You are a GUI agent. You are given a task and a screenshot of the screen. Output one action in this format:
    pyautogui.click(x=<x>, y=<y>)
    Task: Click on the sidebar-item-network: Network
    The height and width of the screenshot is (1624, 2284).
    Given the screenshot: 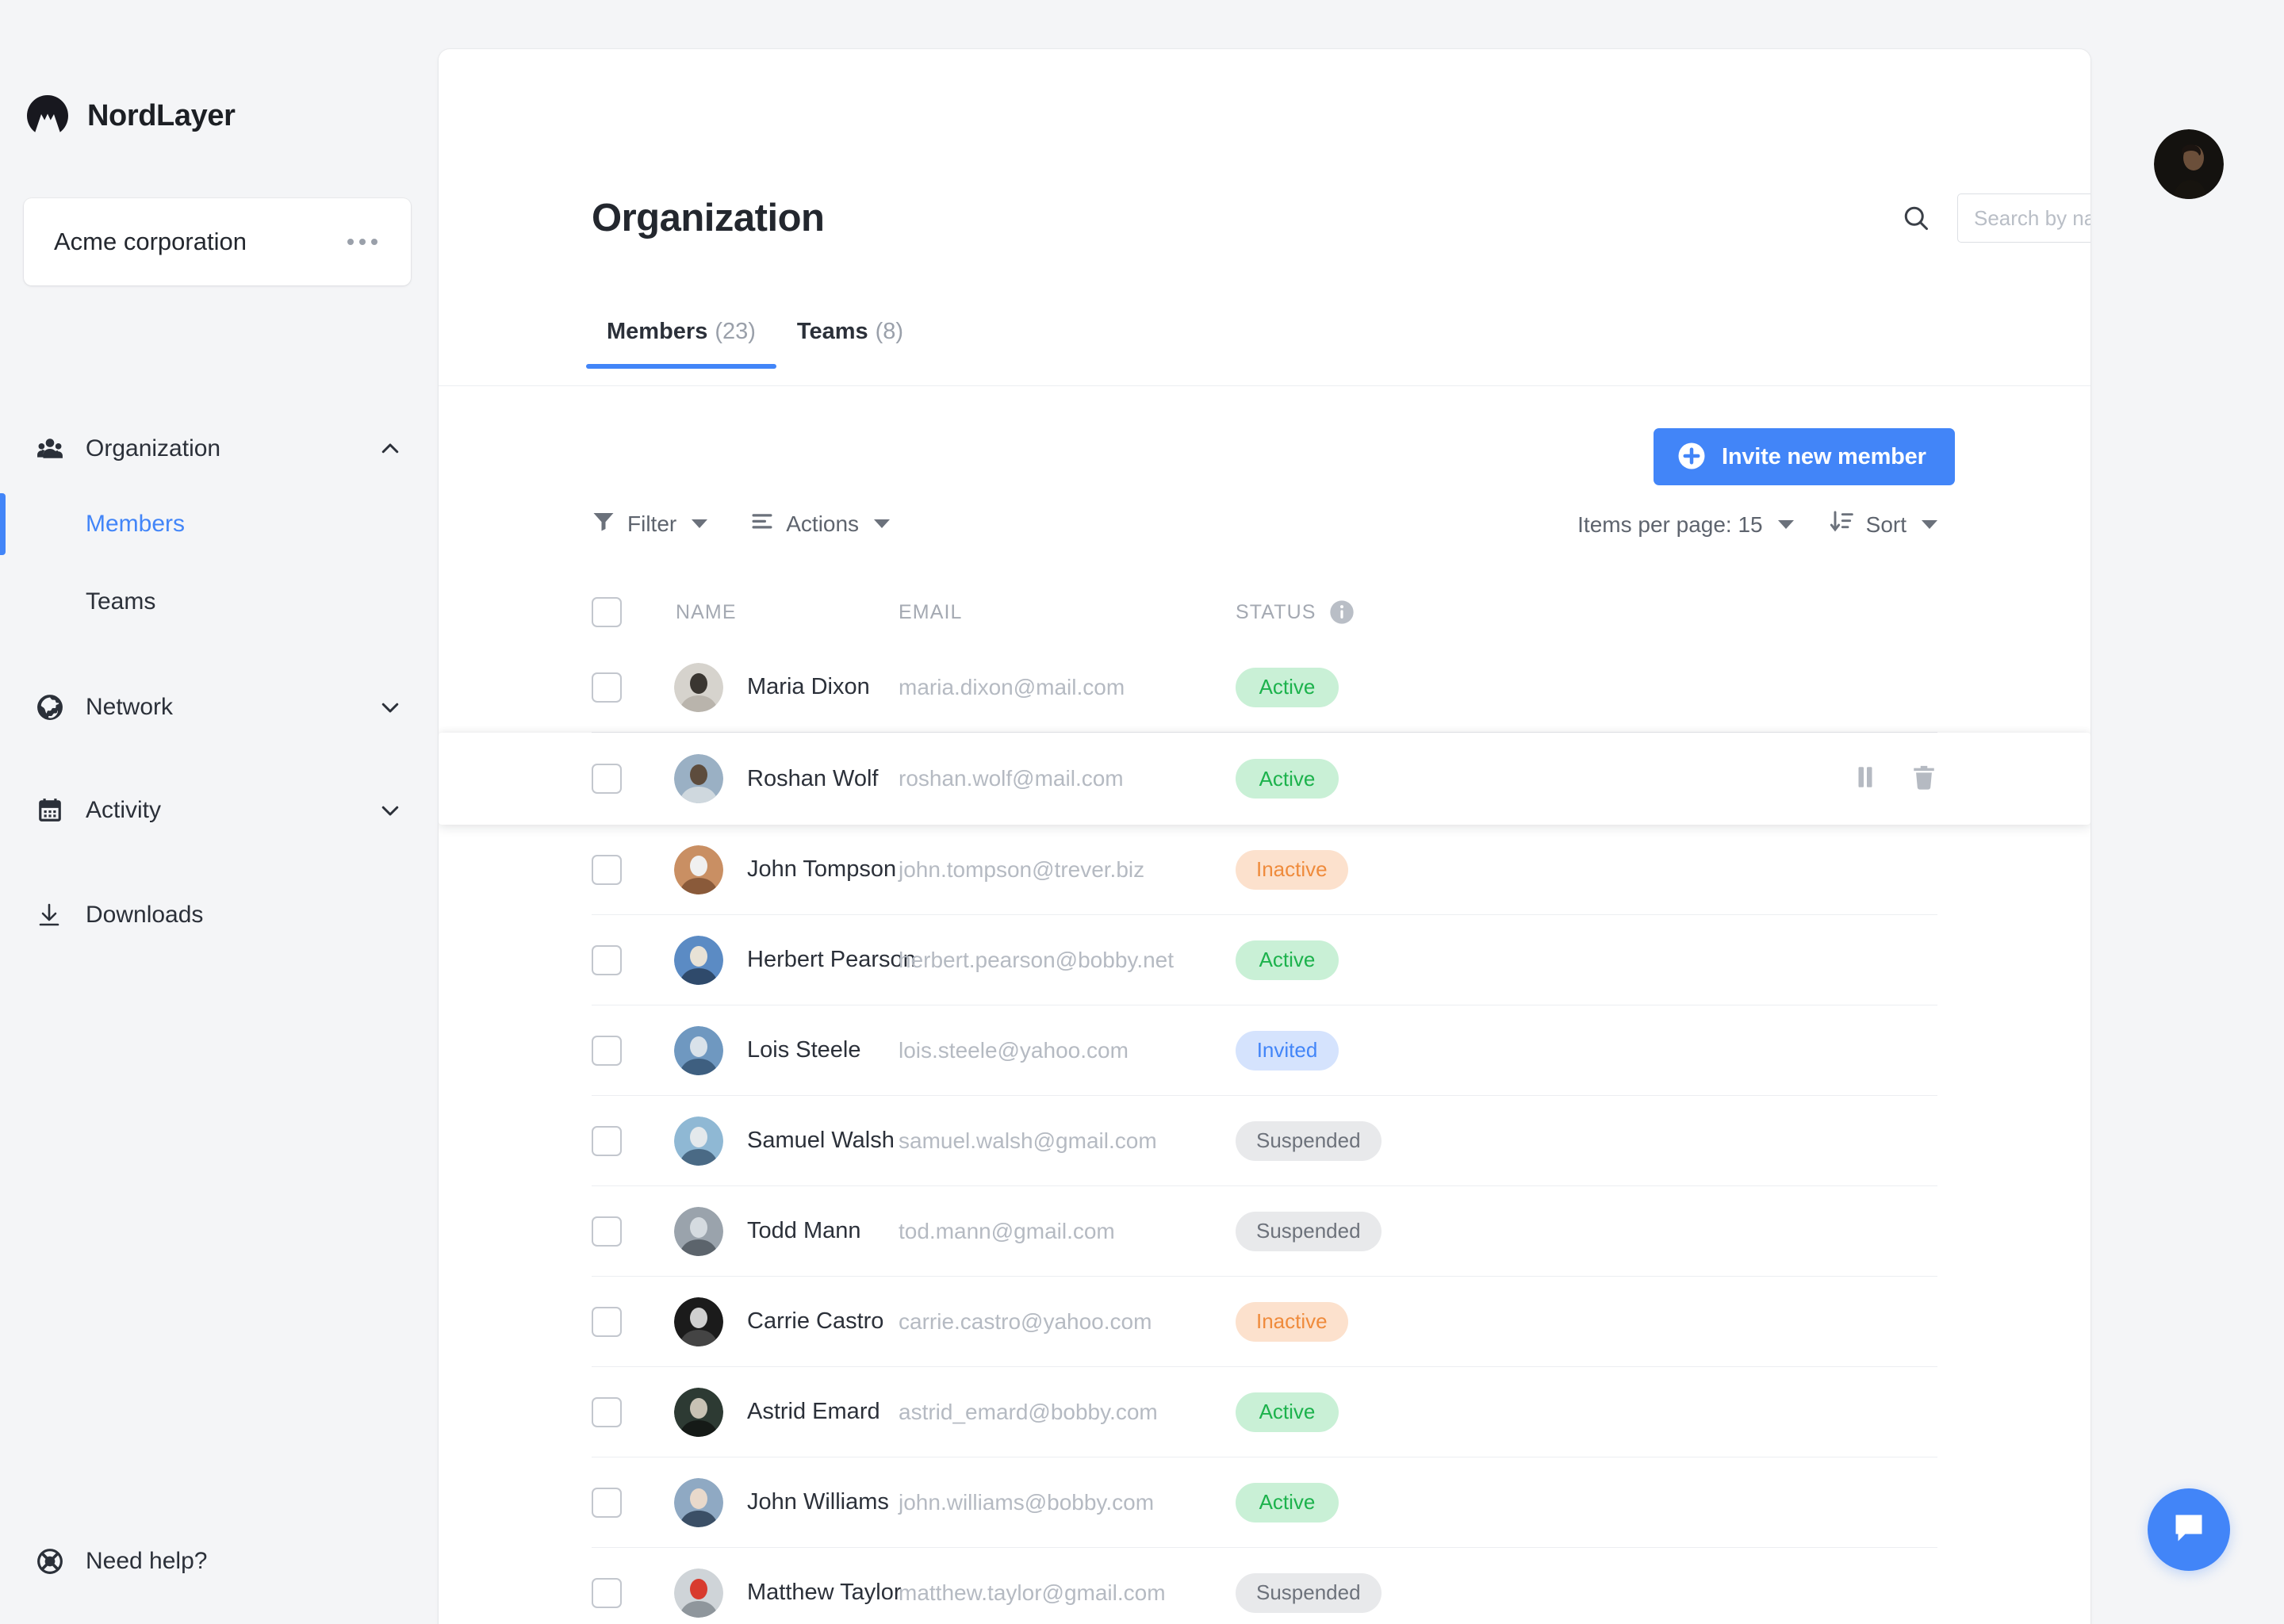 What is the action you would take?
    pyautogui.click(x=219, y=707)
    